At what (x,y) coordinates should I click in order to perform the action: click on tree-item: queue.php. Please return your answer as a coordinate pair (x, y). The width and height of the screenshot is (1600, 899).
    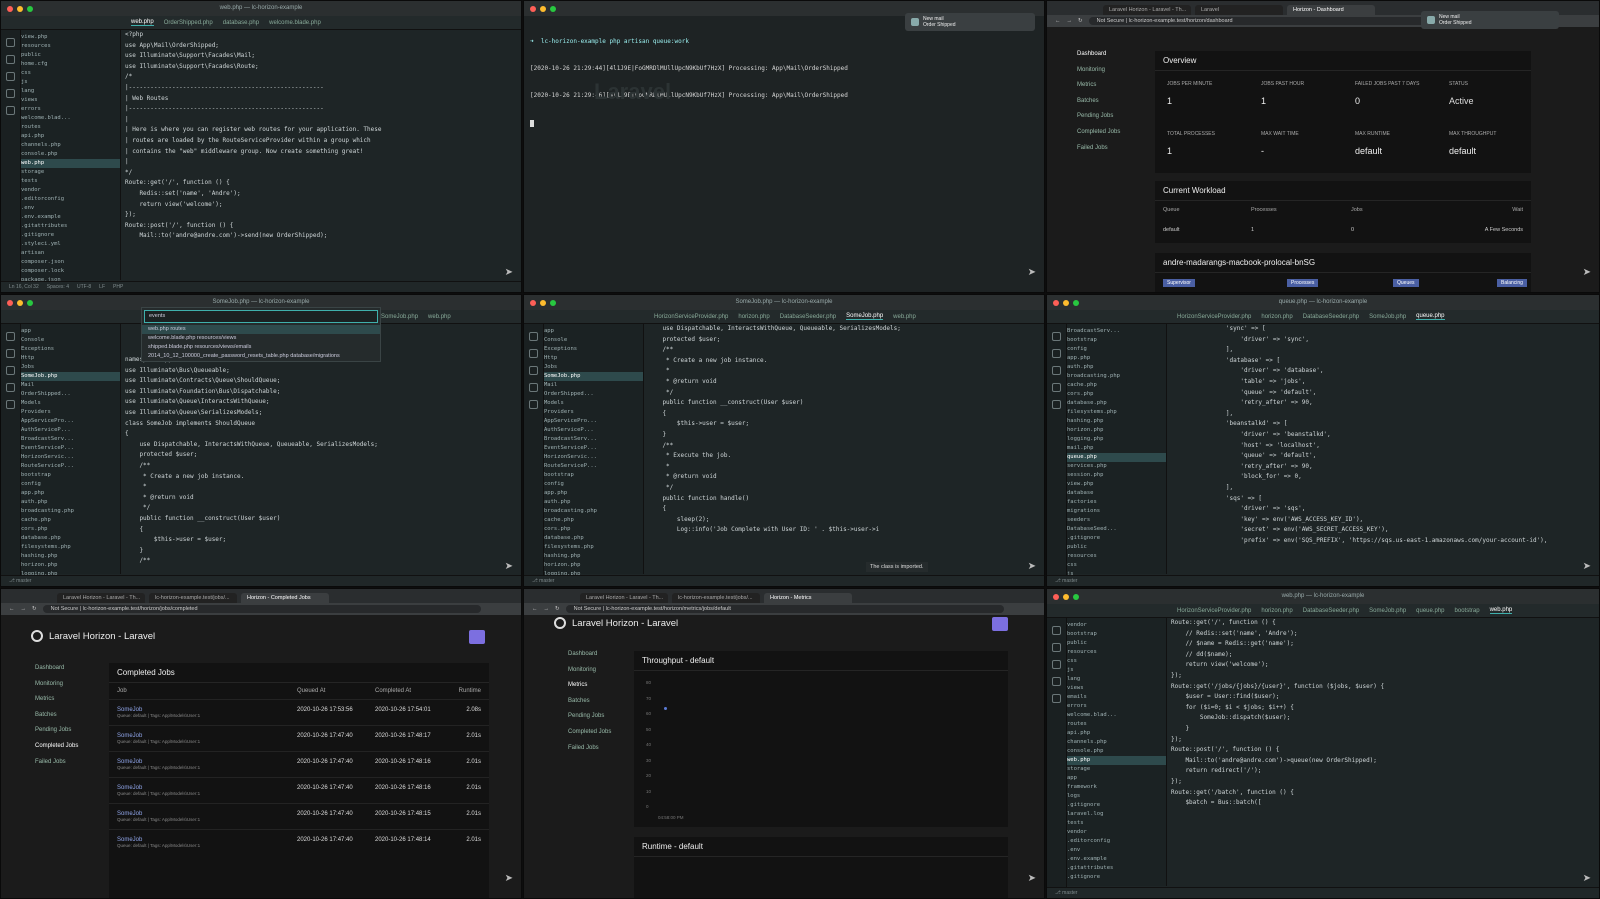
    Looking at the image, I should click on (1116, 457).